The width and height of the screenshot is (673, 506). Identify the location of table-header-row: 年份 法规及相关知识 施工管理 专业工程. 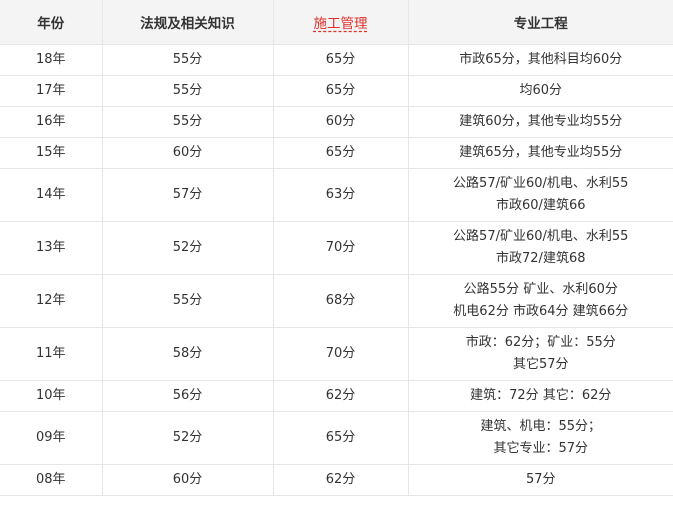
(336, 22).